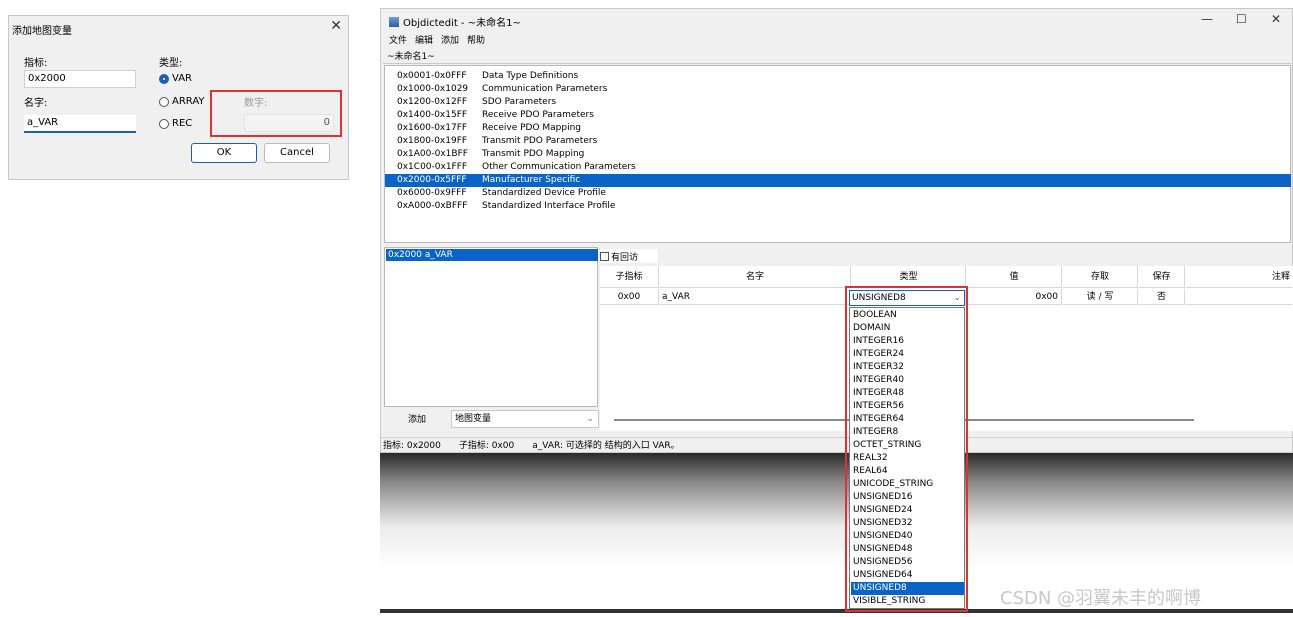 The width and height of the screenshot is (1293, 617). What do you see at coordinates (1239, 277) in the screenshot?
I see `col-comment: 注释` at bounding box center [1239, 277].